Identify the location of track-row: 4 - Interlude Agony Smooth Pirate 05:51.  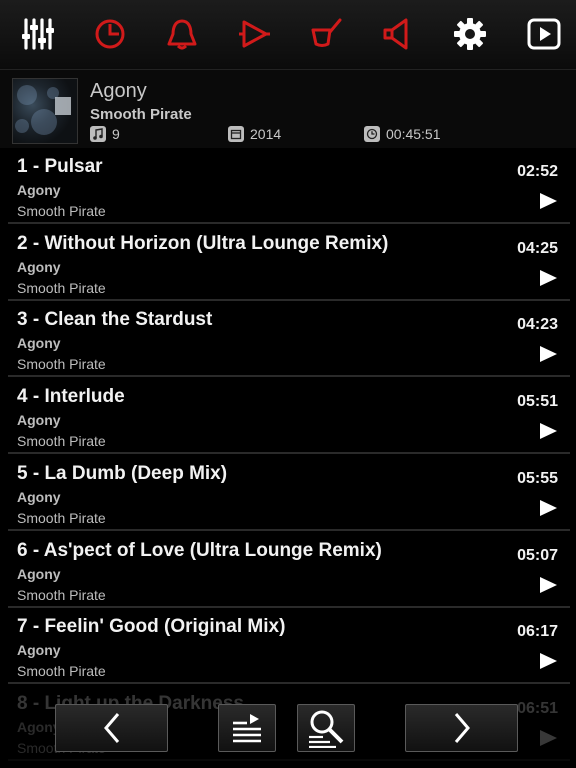
(289, 416).